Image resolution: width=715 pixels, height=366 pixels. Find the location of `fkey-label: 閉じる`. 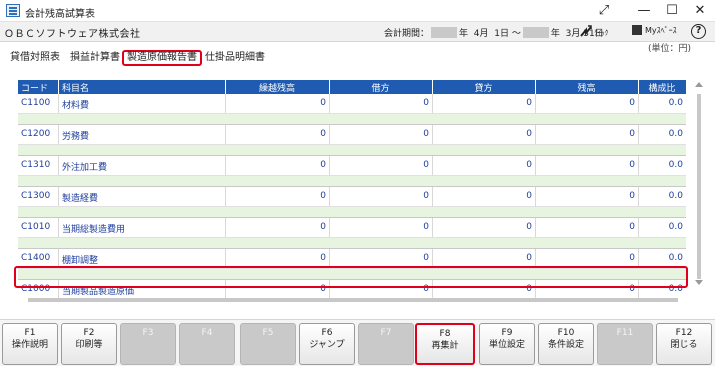

fkey-label: 閉じる is located at coordinates (684, 345).